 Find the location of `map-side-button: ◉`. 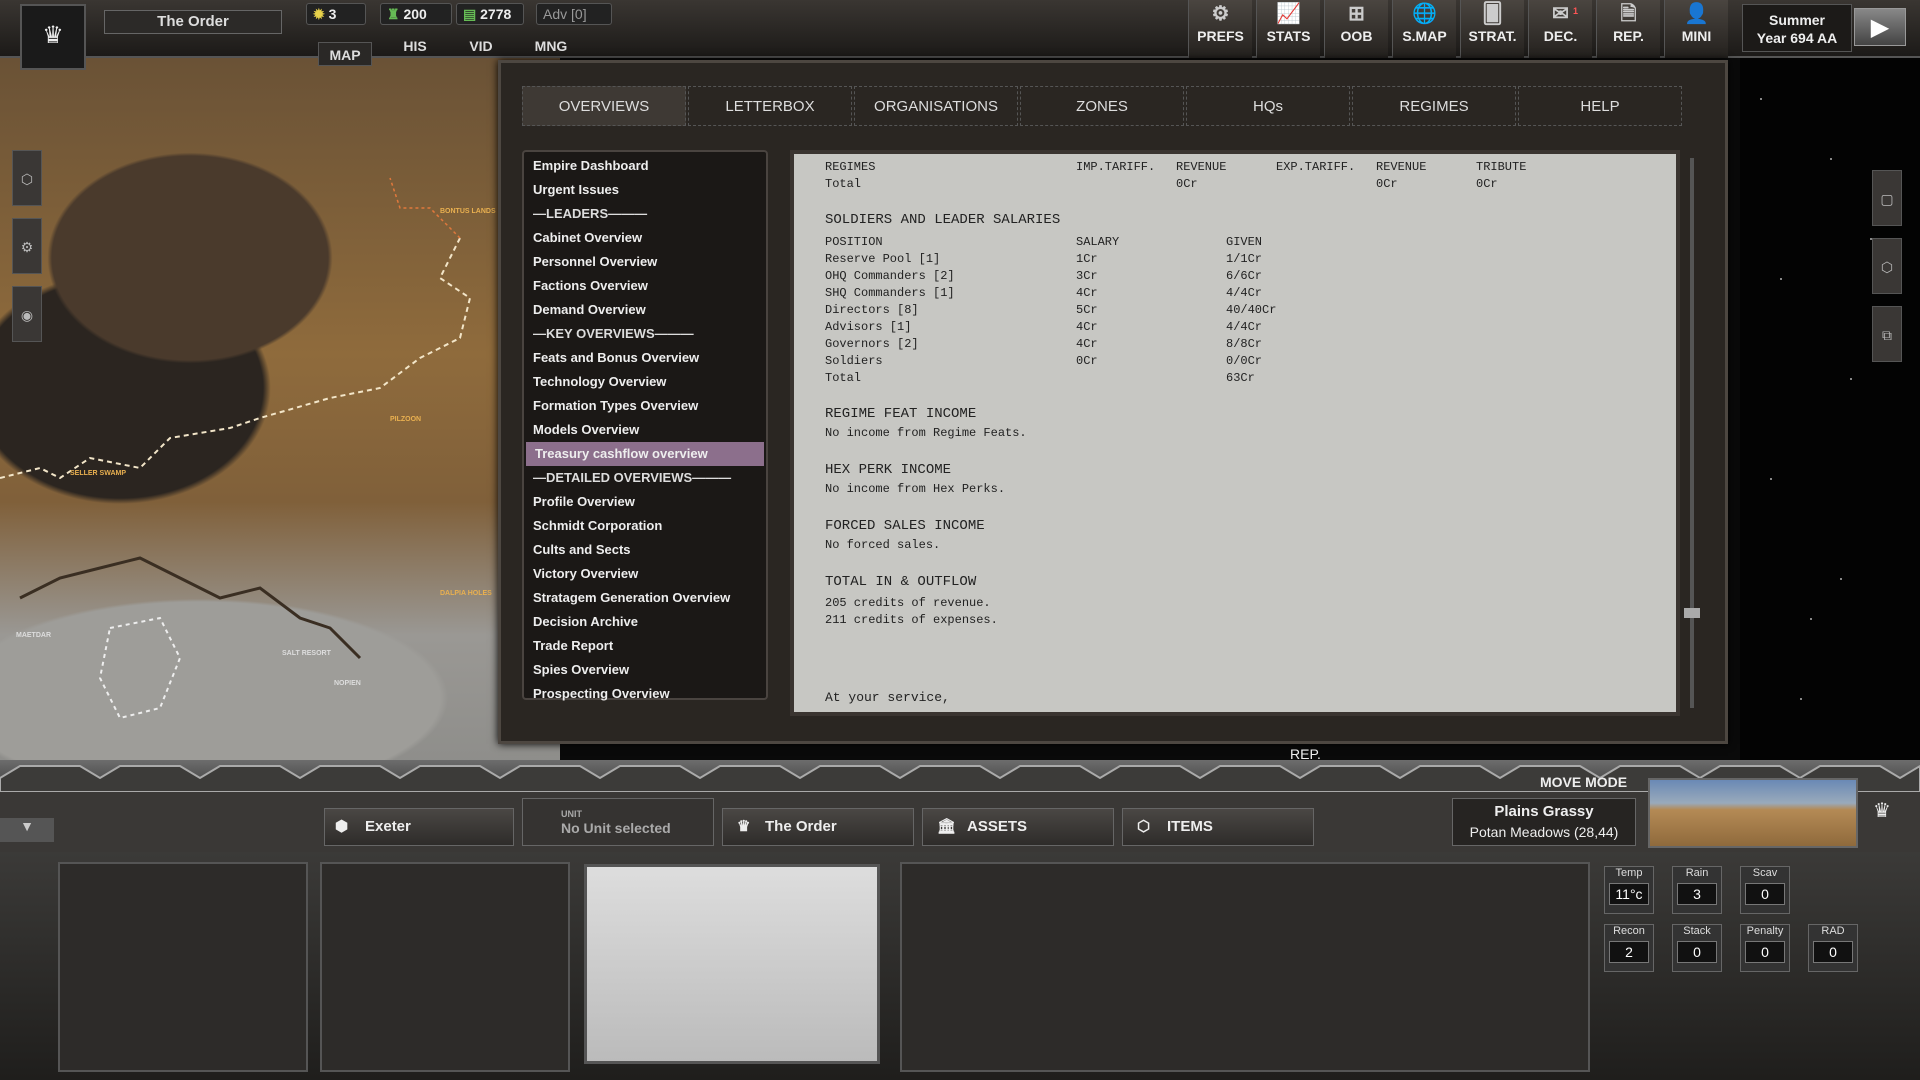

map-side-button: ◉ is located at coordinates (27, 314).